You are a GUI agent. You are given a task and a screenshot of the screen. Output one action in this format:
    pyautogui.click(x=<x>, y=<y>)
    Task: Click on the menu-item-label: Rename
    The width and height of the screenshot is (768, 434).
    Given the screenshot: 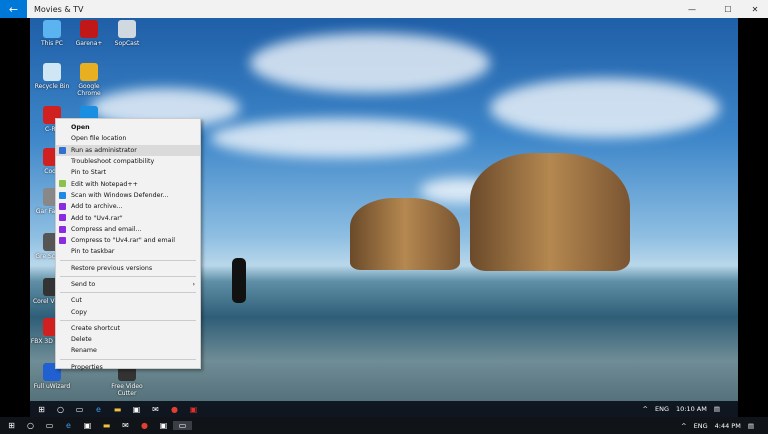 What is the action you would take?
    pyautogui.click(x=84, y=351)
    